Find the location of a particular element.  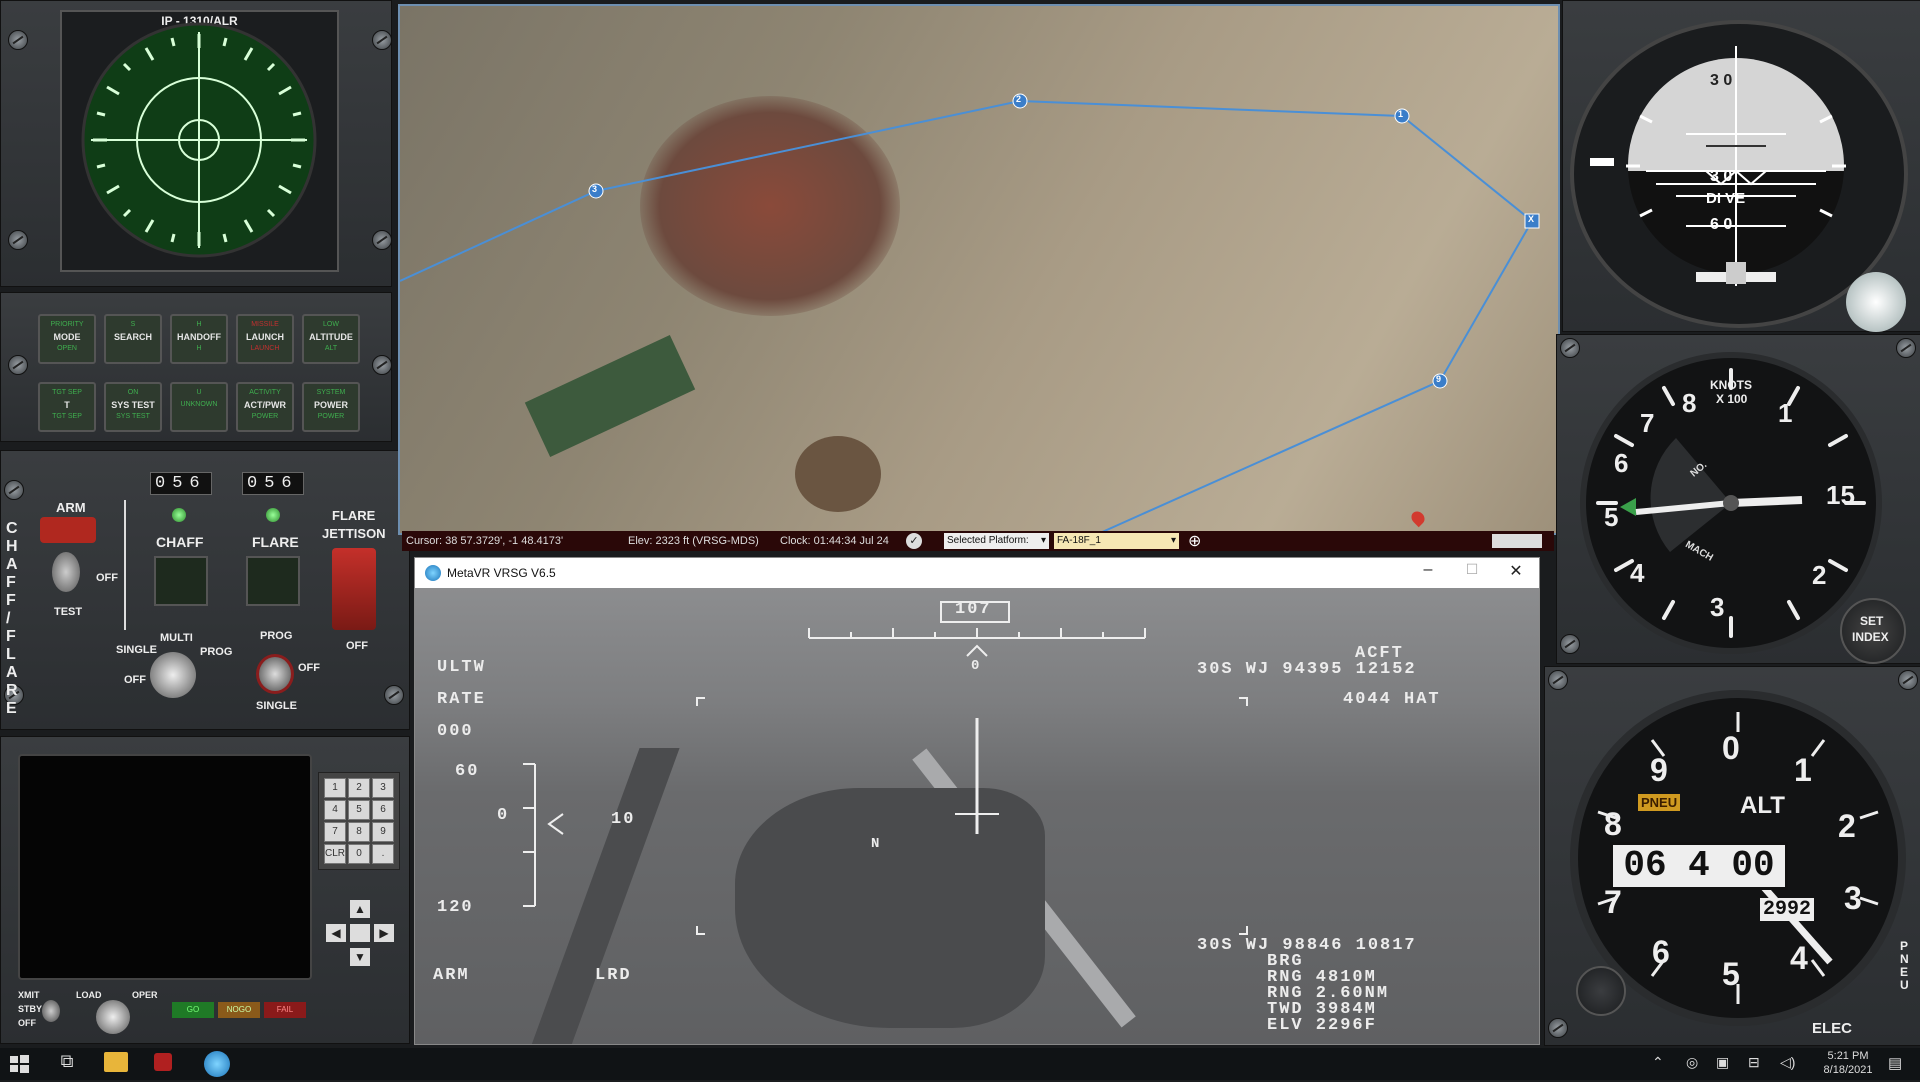

waypoint-1-label: 1 is located at coordinates (1400, 114).